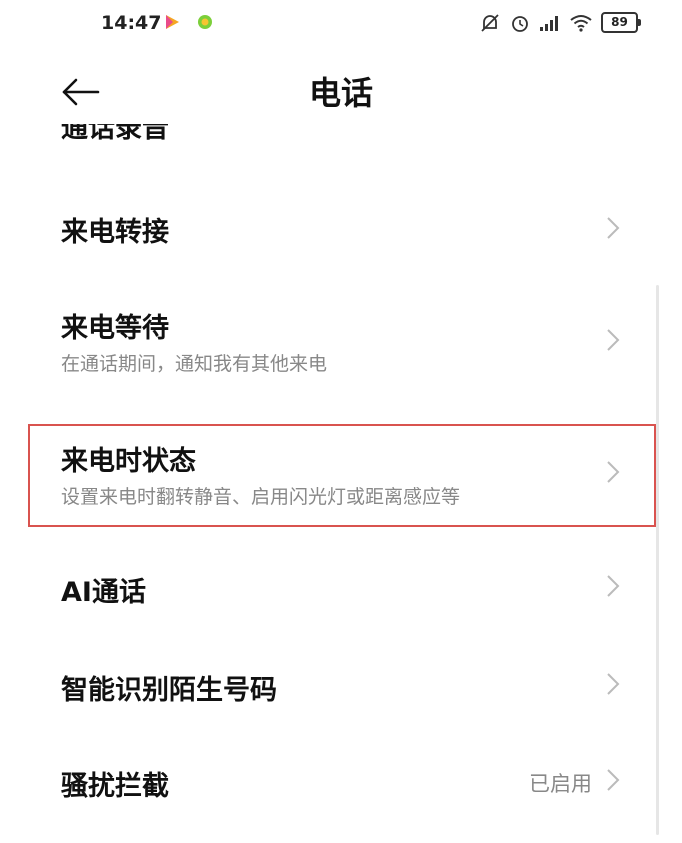 This screenshot has width=682, height=843. Describe the element at coordinates (341, 229) in the screenshot. I see `list-item-call-forwarding: 来电转接` at that location.